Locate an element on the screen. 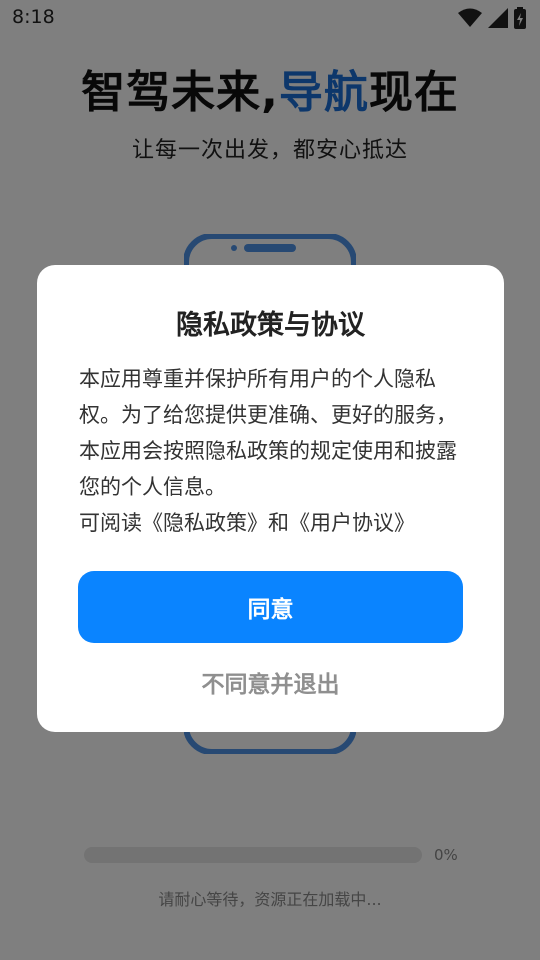 The height and width of the screenshot is (960, 540). privacy-policy-link: 《隐私政策》 is located at coordinates (205, 523).